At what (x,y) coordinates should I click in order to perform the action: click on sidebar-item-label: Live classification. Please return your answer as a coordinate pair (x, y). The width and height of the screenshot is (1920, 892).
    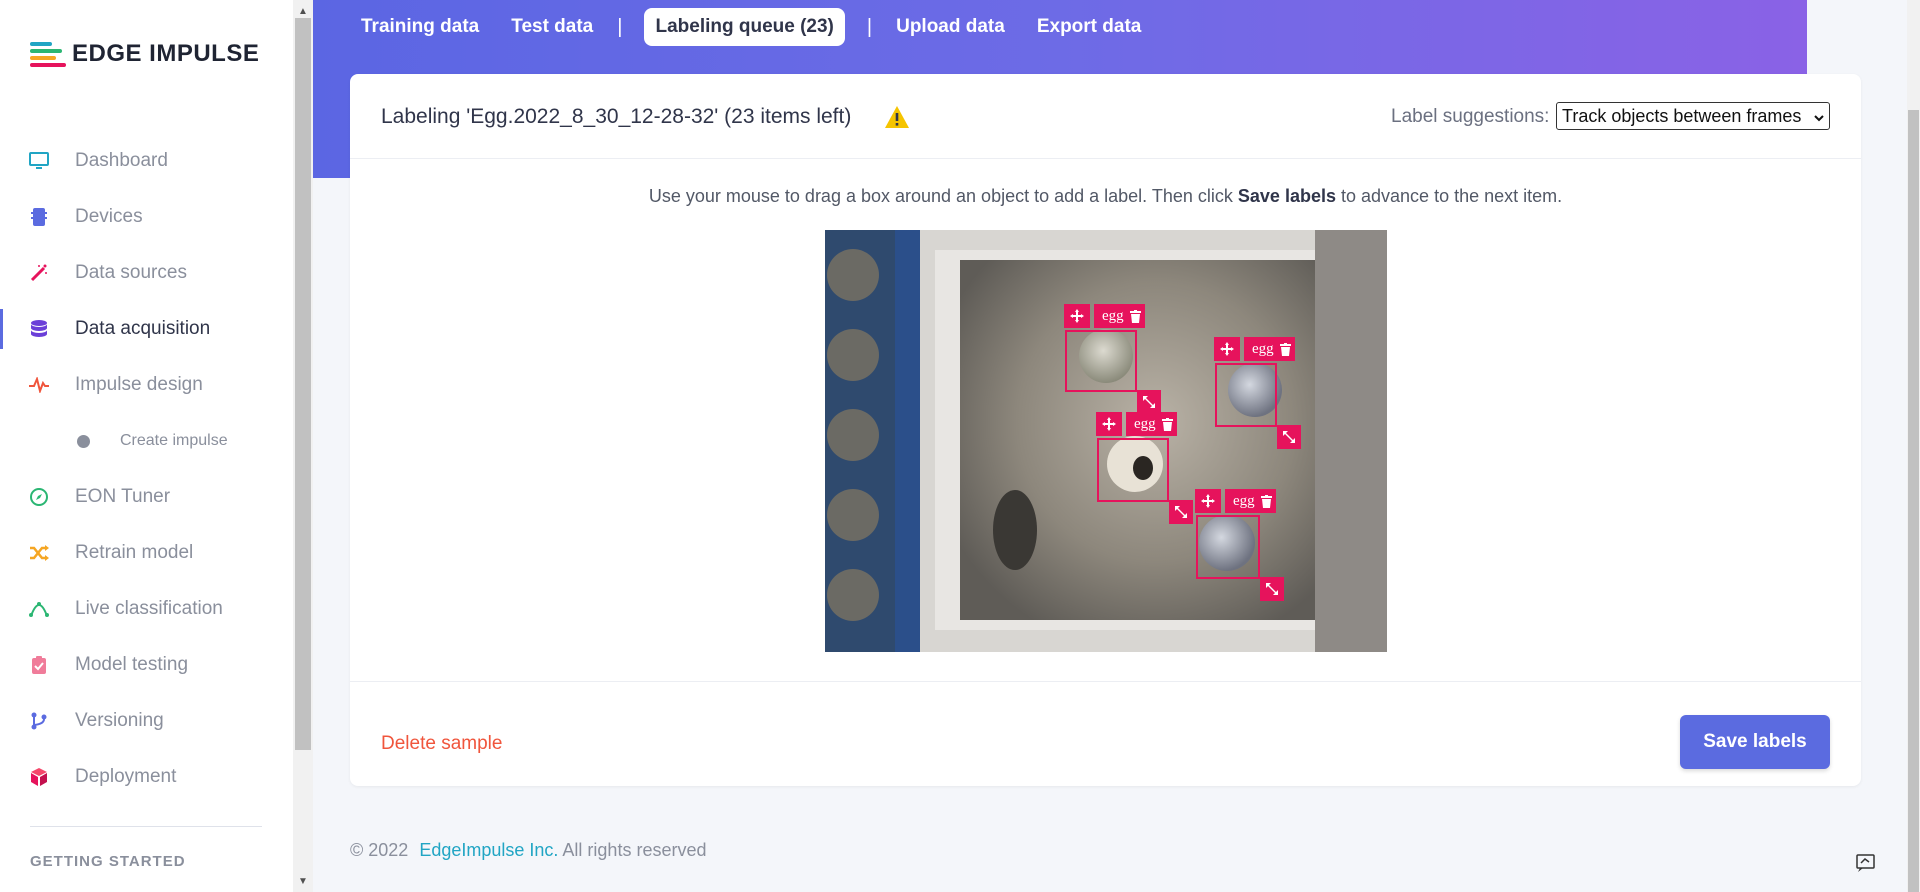
    Looking at the image, I should click on (149, 608).